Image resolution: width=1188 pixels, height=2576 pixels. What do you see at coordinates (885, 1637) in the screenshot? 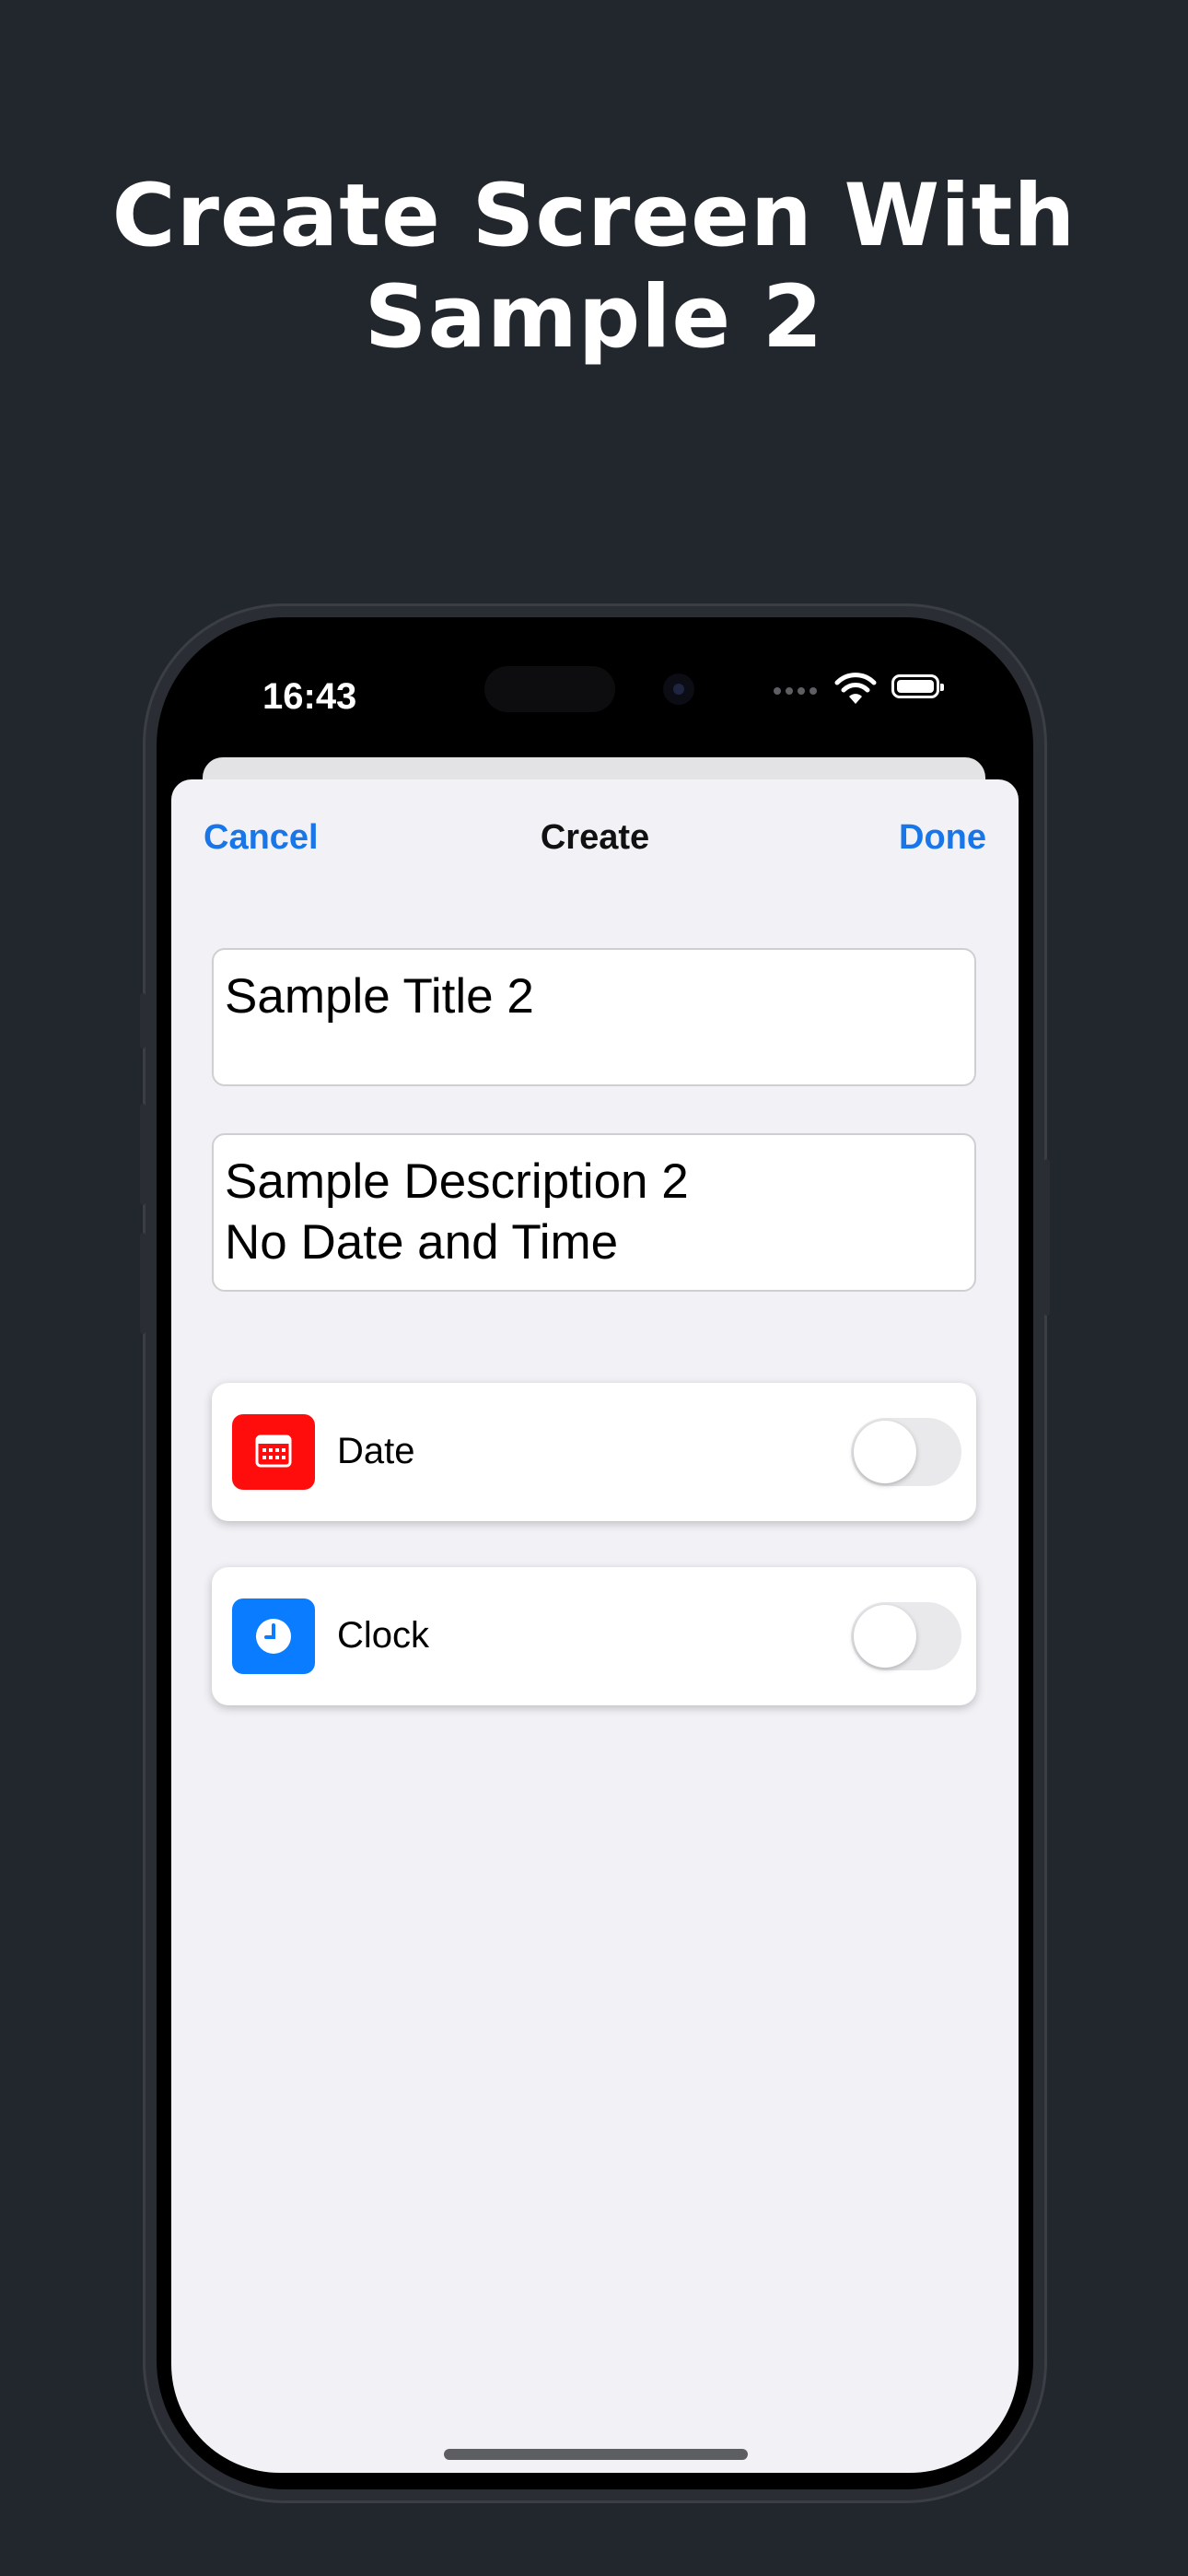
I see `clock-toggle-knob` at bounding box center [885, 1637].